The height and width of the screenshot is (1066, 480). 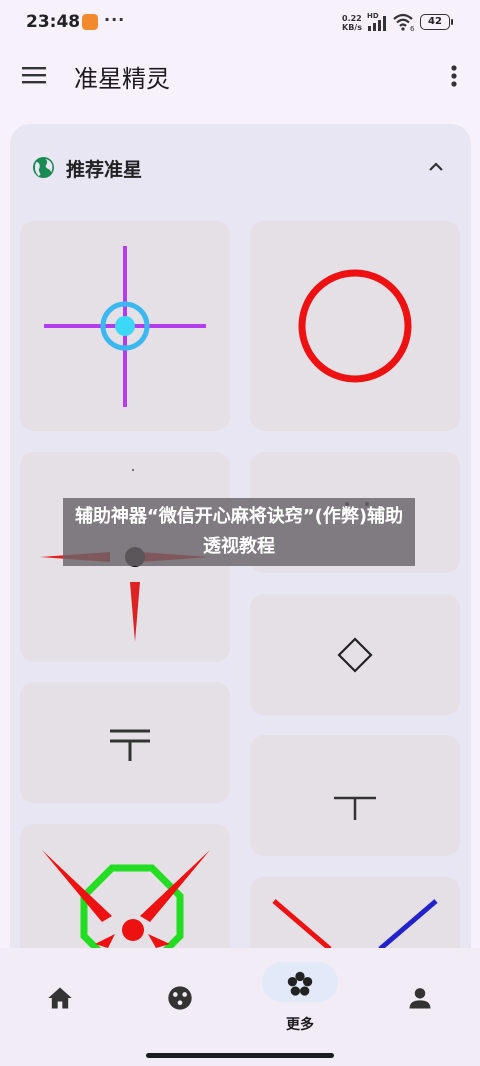 I want to click on nav-item-games, so click(x=180, y=994).